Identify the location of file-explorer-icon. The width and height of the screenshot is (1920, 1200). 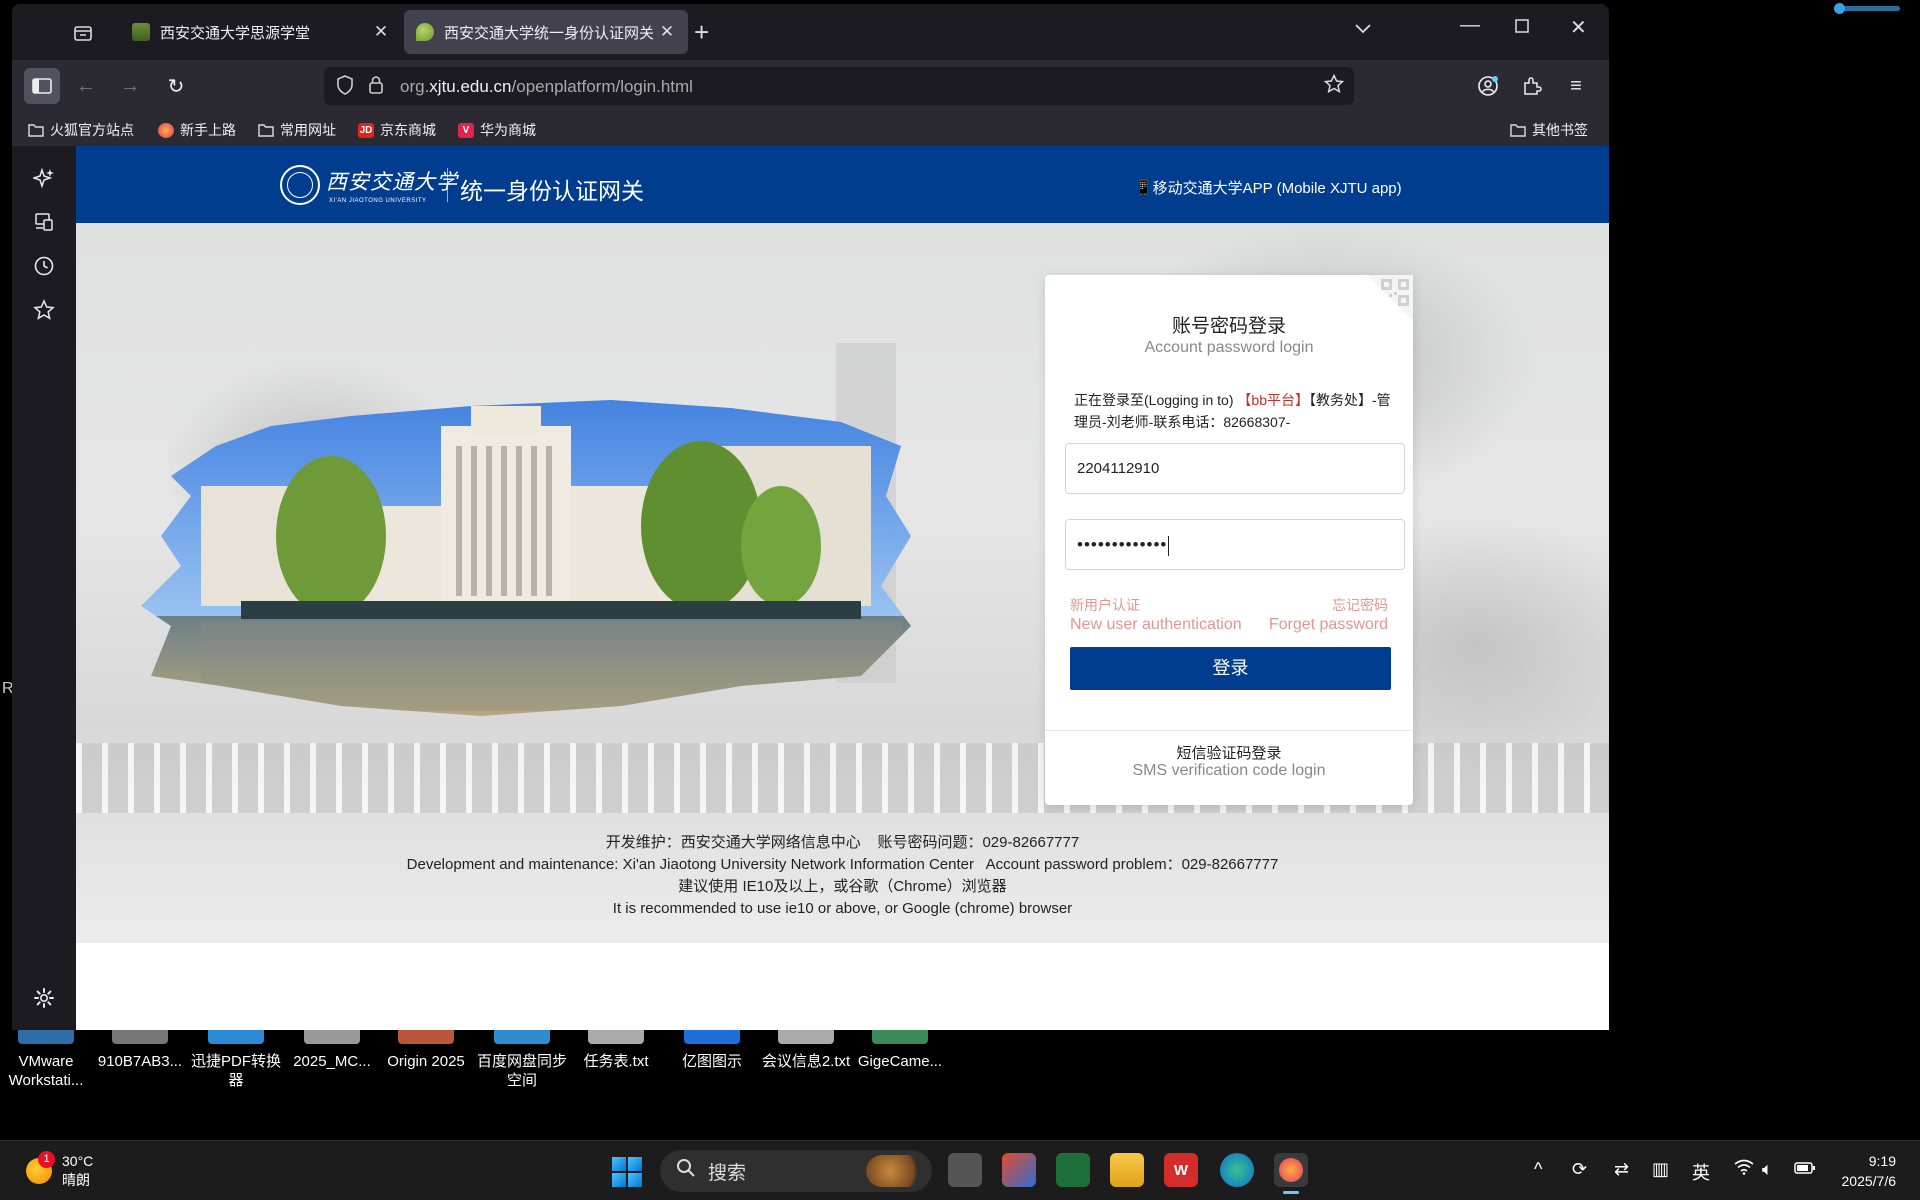
(1127, 1170).